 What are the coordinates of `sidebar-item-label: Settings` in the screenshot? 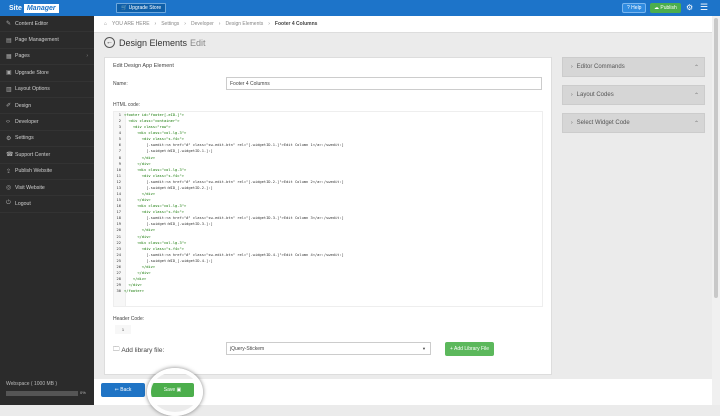 It's located at (24, 138).